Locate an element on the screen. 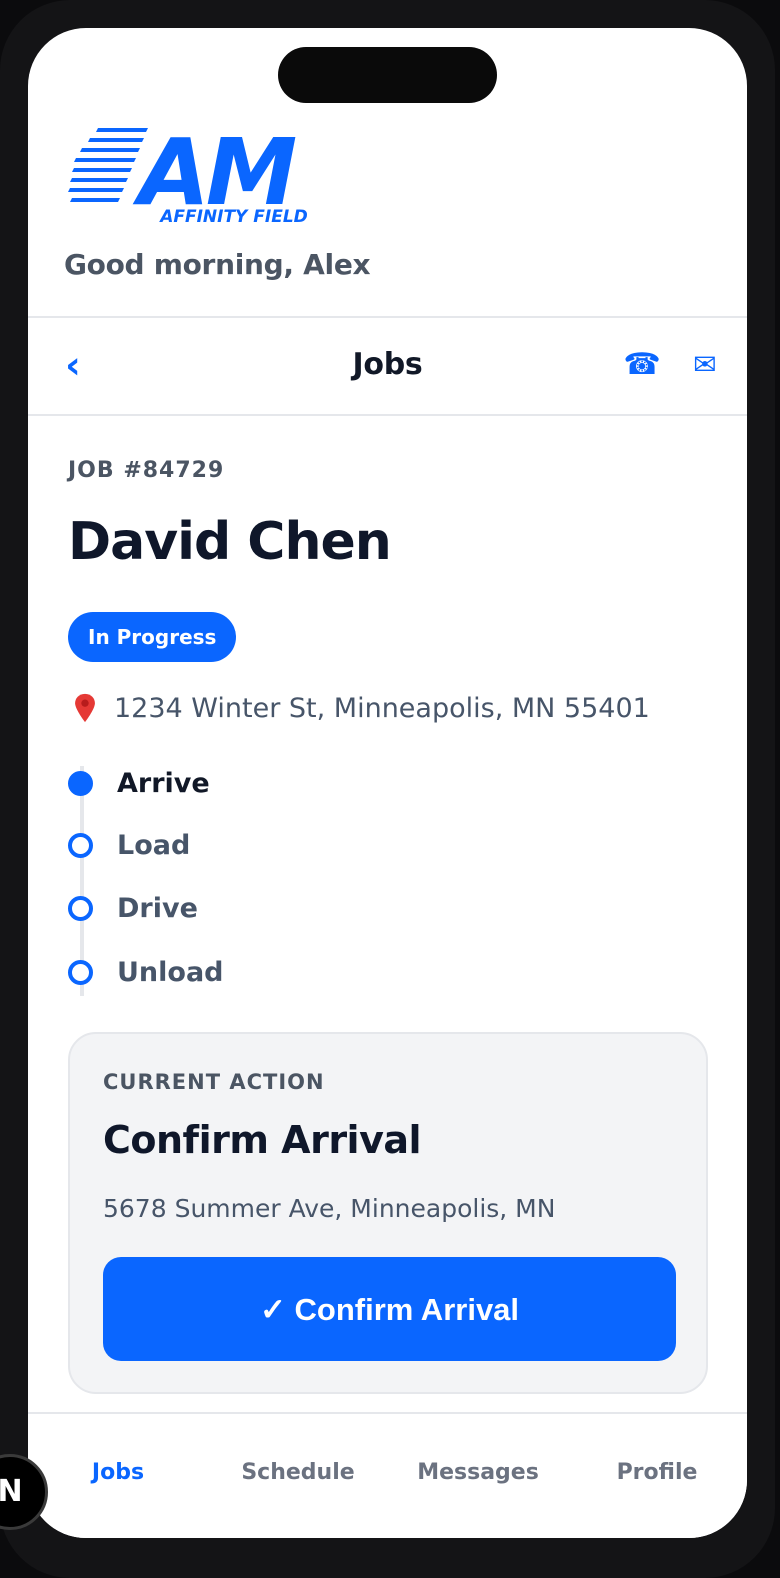 This screenshot has height=1578, width=780. action-address: 5678 Summer Ave, Minneapolis, MN is located at coordinates (329, 1208).